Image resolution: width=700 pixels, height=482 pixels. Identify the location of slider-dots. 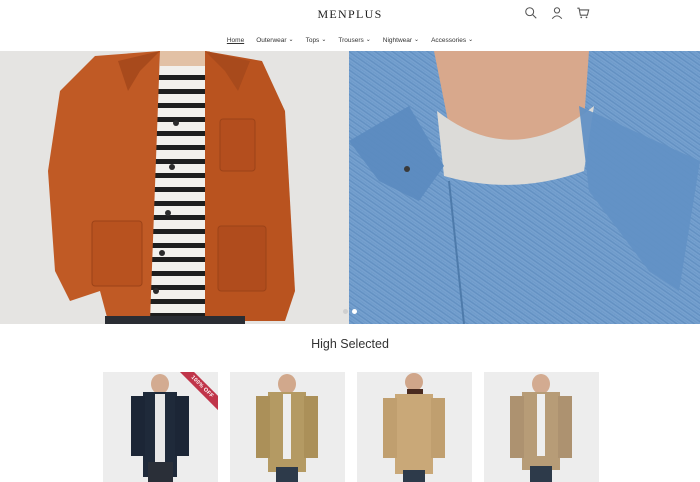
(350, 311).